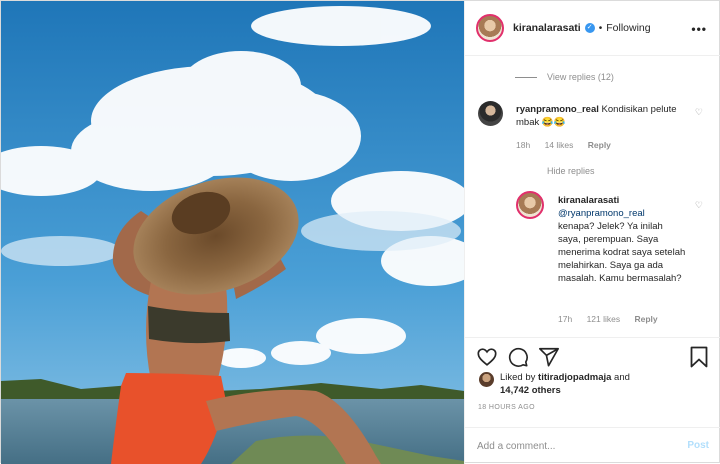 The width and height of the screenshot is (720, 464). I want to click on reply-author-username: kiranalarasati, so click(588, 200).